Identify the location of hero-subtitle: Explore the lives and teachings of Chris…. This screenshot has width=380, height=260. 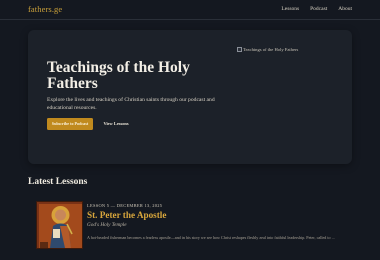
(131, 104).